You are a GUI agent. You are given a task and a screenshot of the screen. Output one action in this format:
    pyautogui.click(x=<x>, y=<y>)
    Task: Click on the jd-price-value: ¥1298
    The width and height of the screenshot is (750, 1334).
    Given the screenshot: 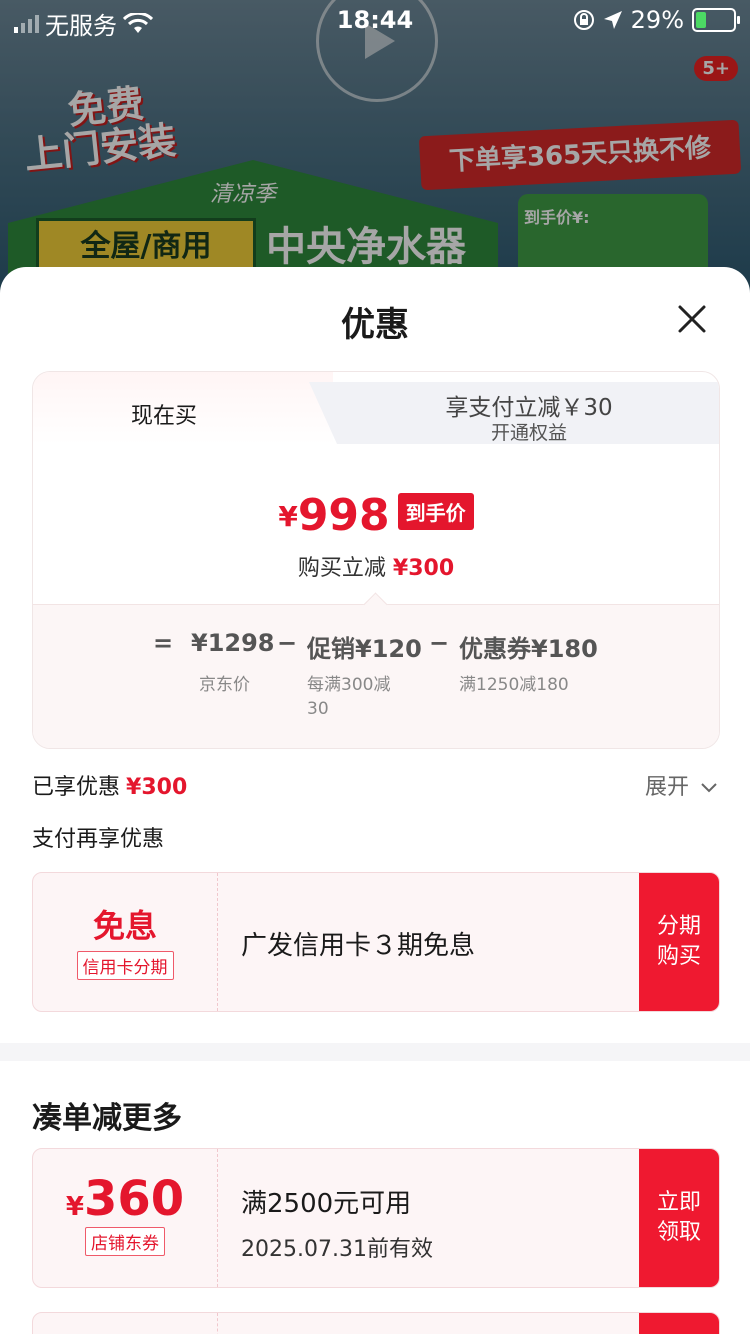 What is the action you would take?
    pyautogui.click(x=233, y=643)
    